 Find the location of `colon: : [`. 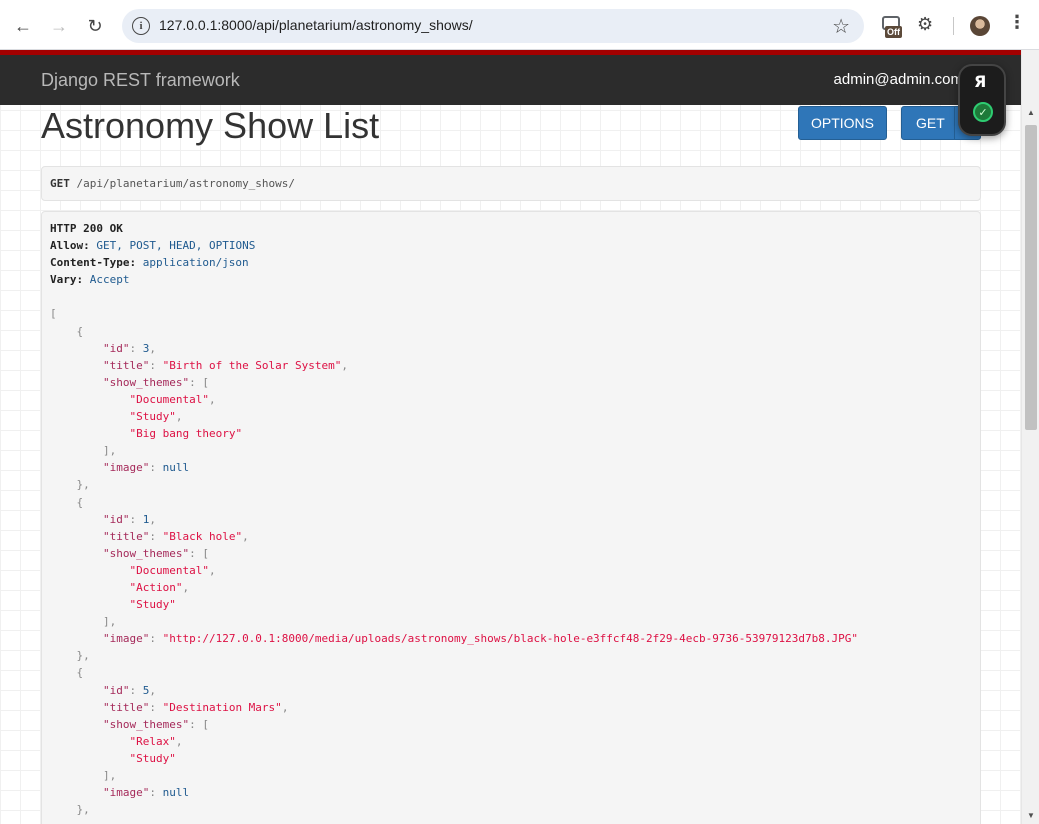

colon: : [ is located at coordinates (199, 382).